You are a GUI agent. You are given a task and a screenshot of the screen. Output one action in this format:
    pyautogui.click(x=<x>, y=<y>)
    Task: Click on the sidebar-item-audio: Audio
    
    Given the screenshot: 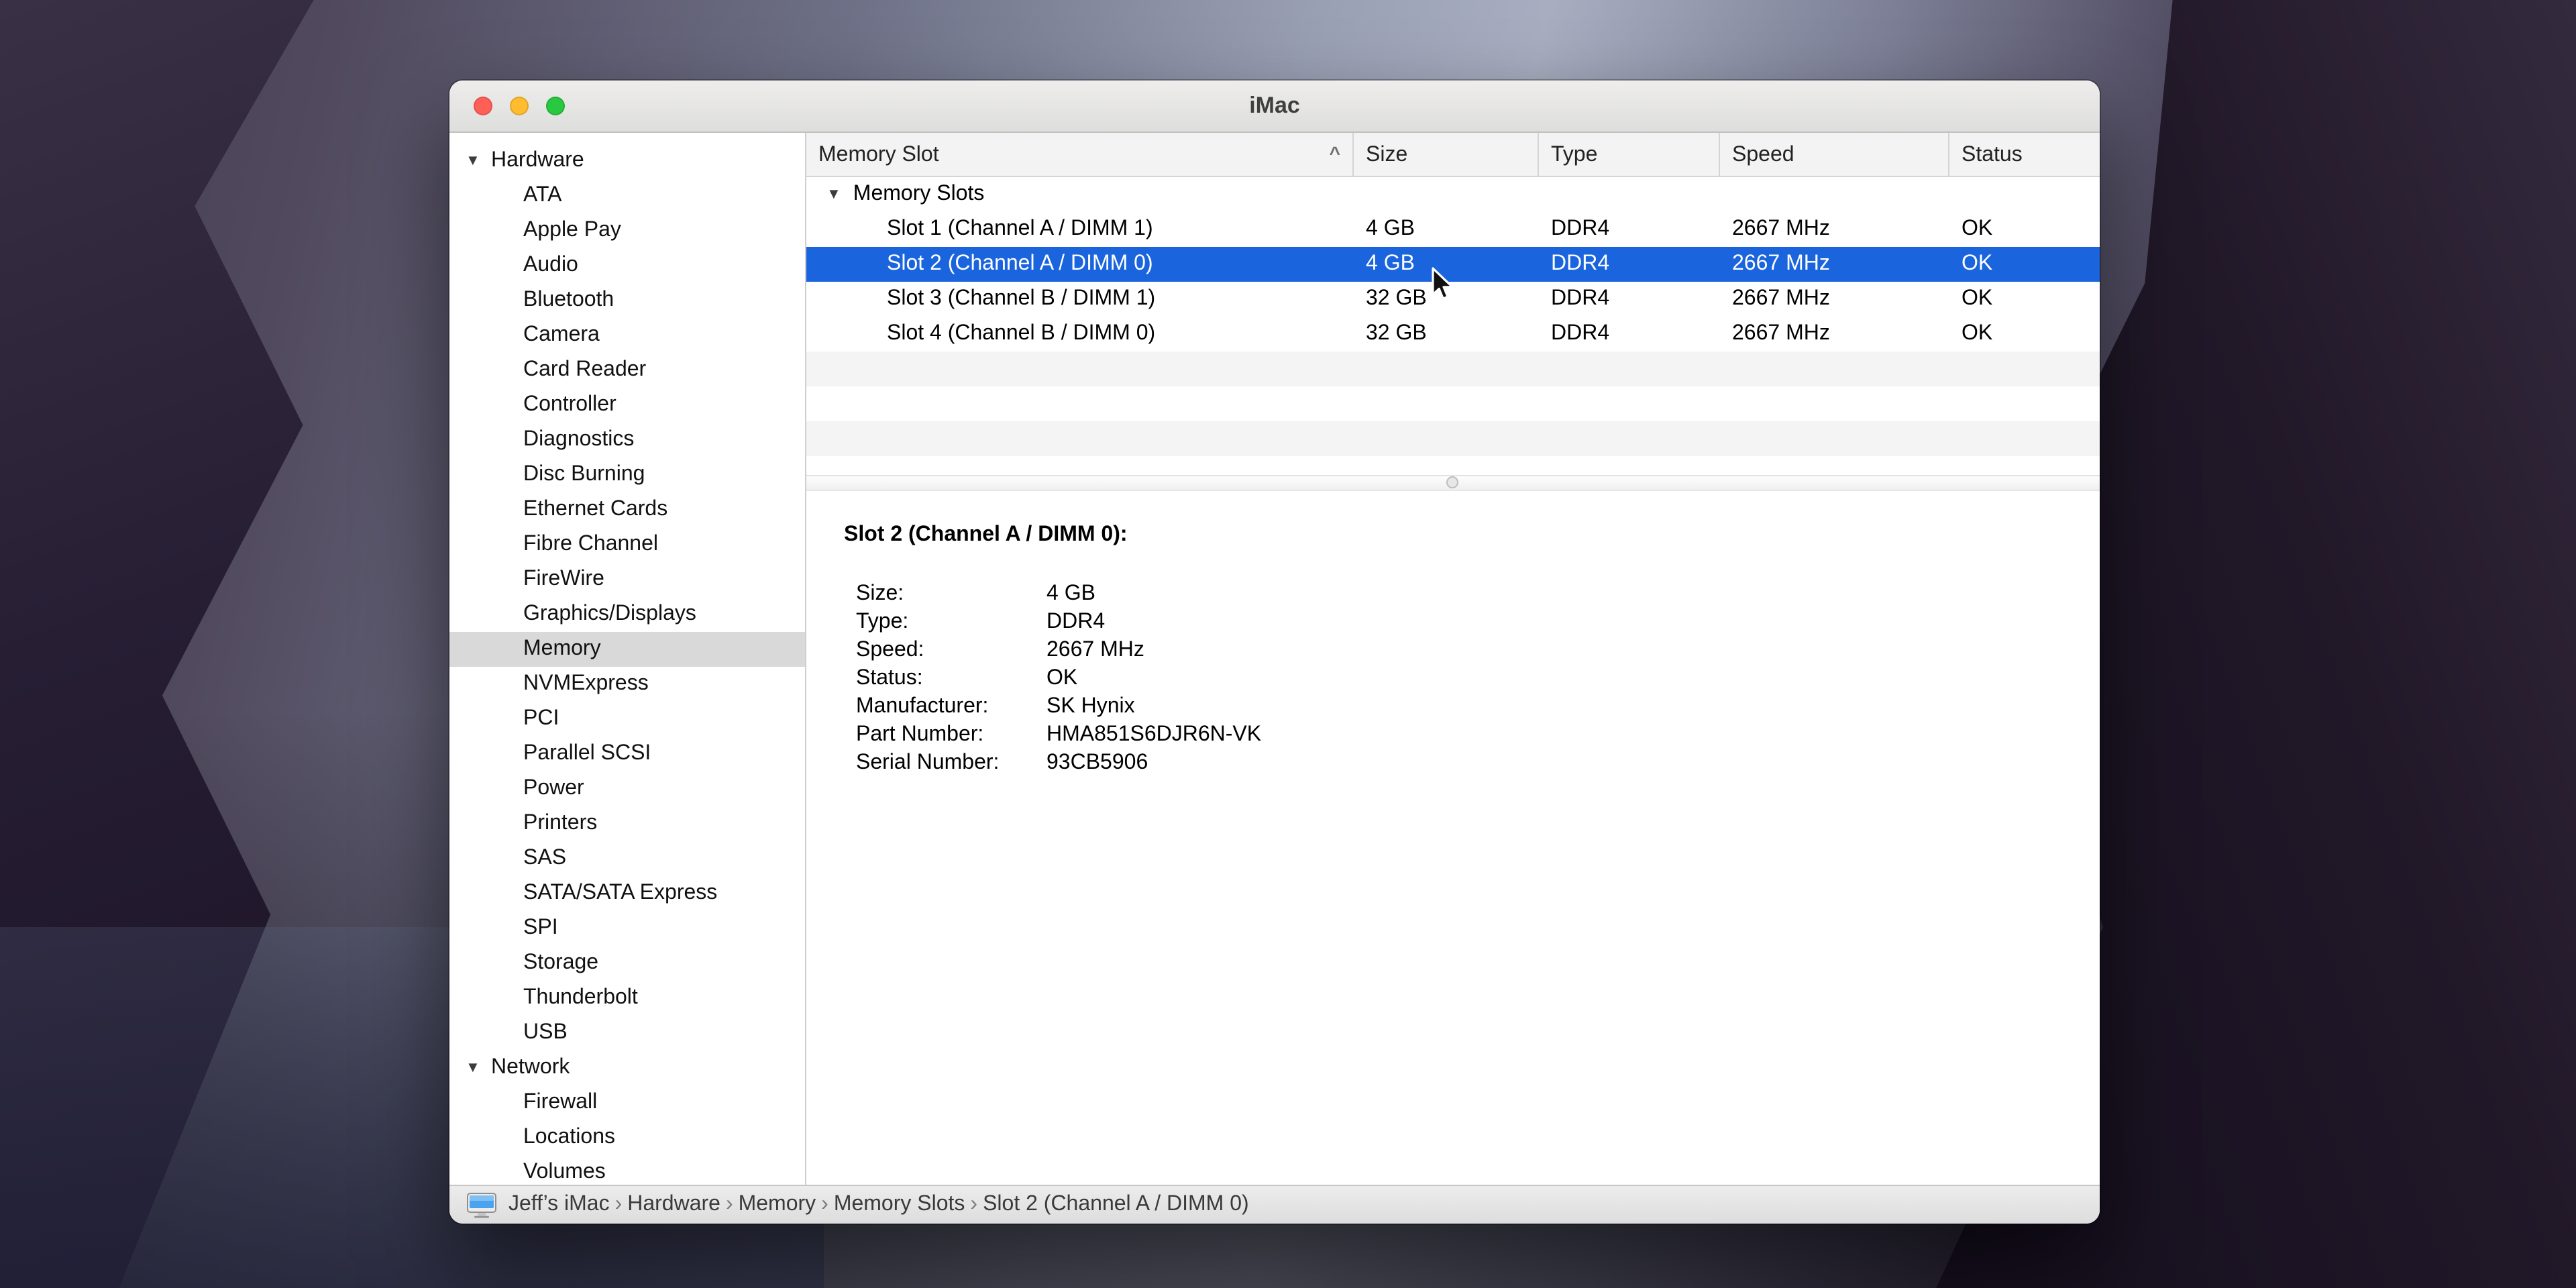 What is the action you would take?
    pyautogui.click(x=627, y=265)
    